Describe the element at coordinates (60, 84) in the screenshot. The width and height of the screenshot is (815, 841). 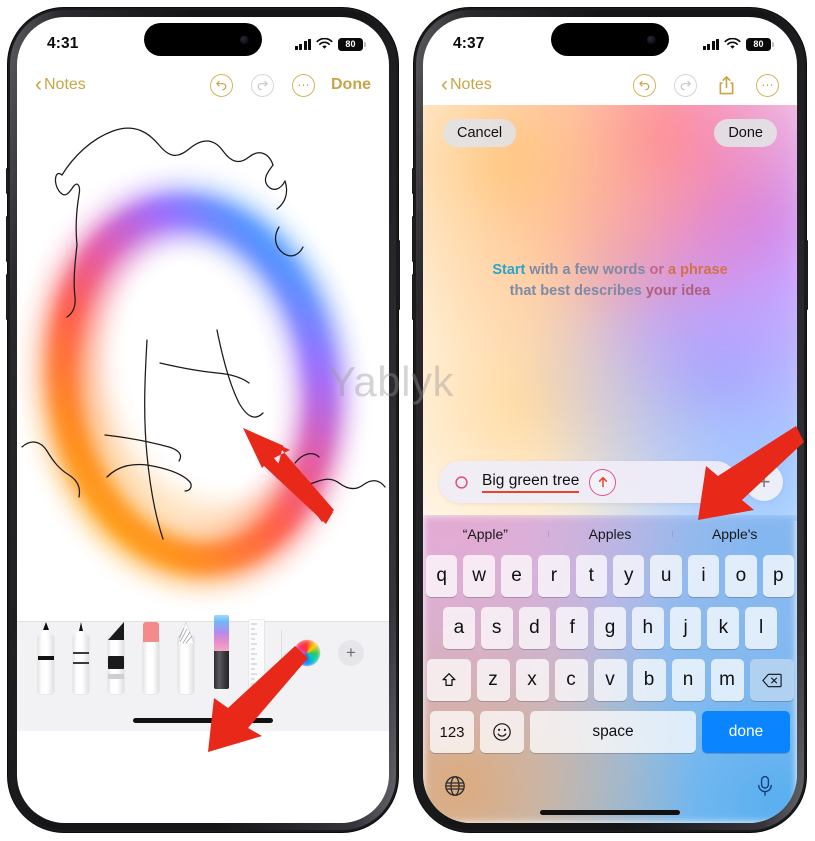
I see `back-to-notes-button: ‹ Notes` at that location.